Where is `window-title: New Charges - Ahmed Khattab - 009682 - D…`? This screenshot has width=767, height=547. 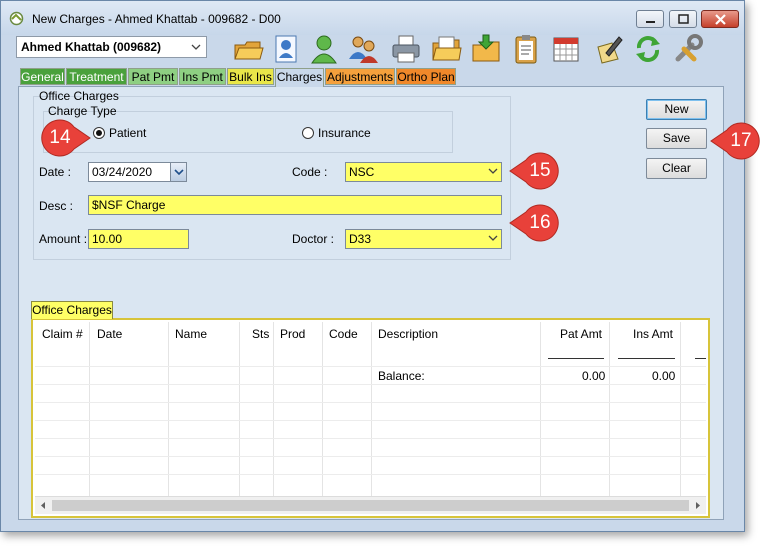 window-title: New Charges - Ahmed Khattab - 009682 - D… is located at coordinates (156, 19).